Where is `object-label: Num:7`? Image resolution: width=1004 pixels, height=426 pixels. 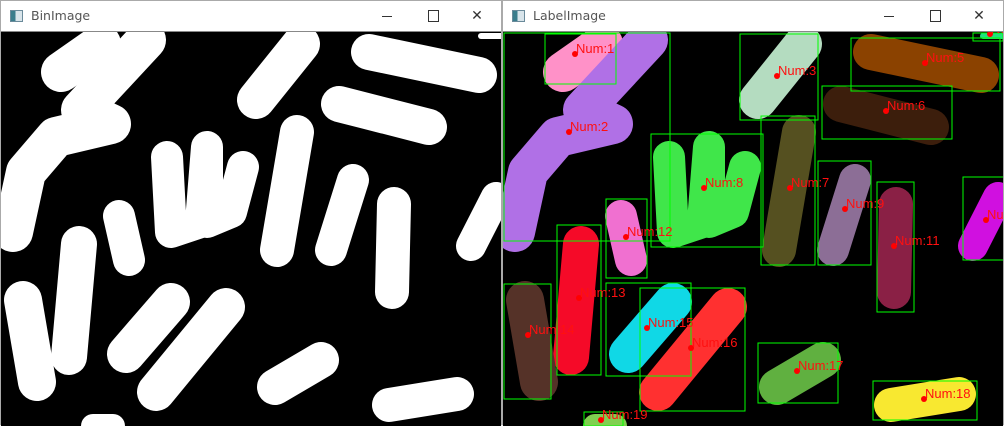 object-label: Num:7 is located at coordinates (810, 182).